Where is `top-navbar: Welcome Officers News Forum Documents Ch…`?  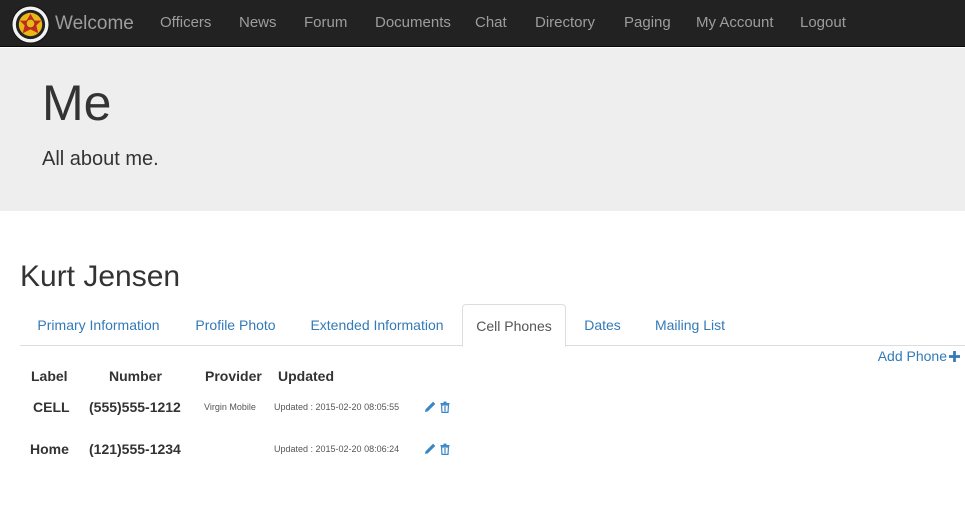 top-navbar: Welcome Officers News Forum Documents Ch… is located at coordinates (482, 23).